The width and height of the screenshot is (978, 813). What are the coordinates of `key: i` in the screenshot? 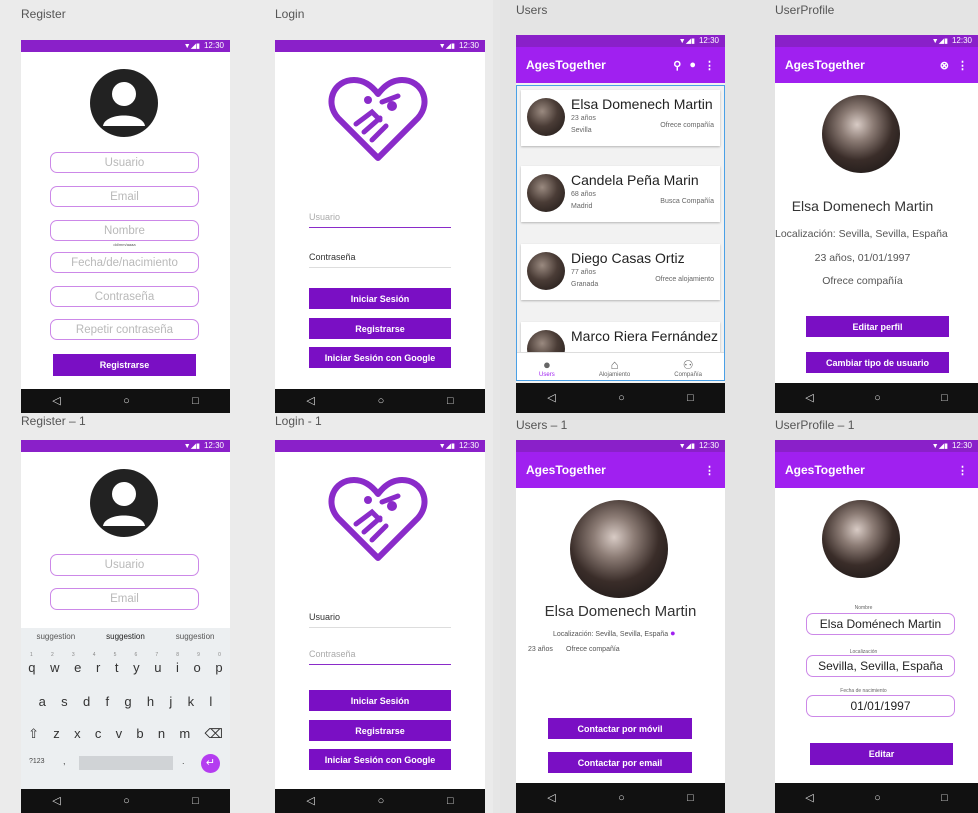 It's located at (177, 667).